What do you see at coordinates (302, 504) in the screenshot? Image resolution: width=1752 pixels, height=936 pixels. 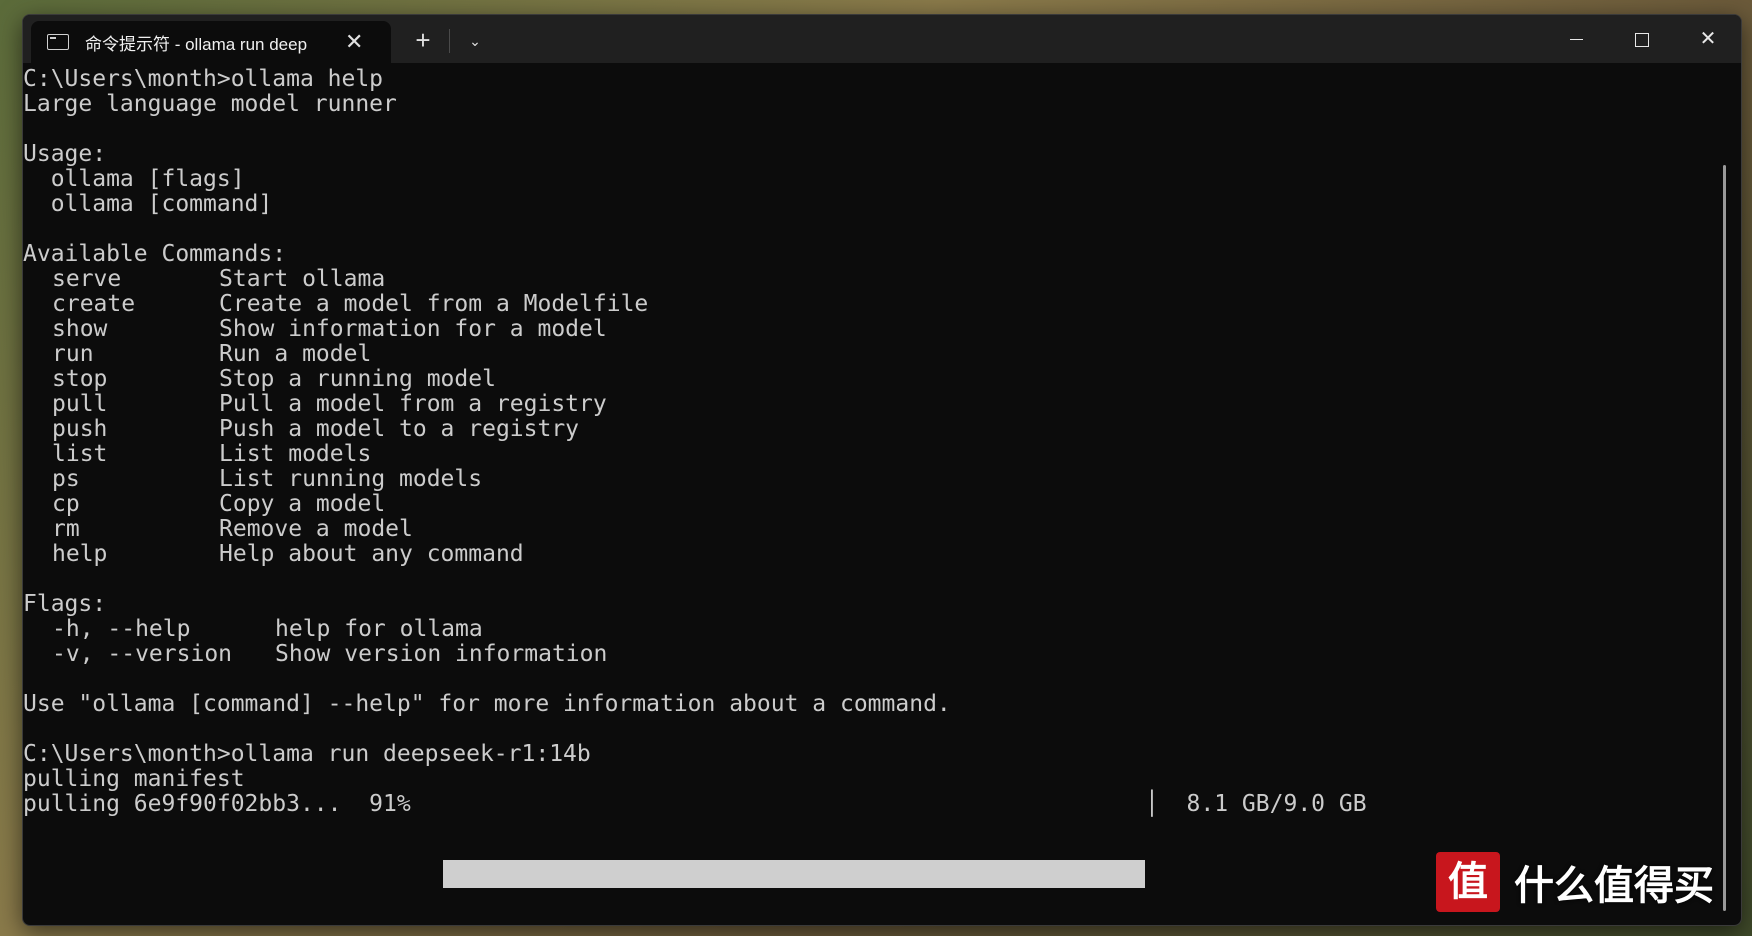 I see `command-desc: Copy a model` at bounding box center [302, 504].